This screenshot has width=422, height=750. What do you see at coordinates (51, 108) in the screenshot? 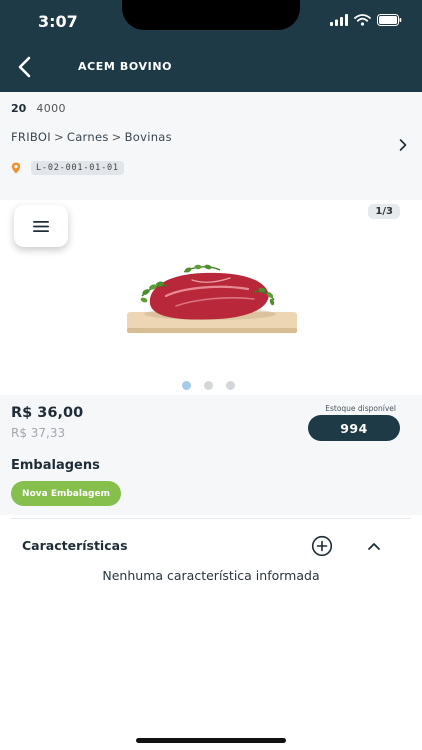
I see `product-code-secondary: 4000` at bounding box center [51, 108].